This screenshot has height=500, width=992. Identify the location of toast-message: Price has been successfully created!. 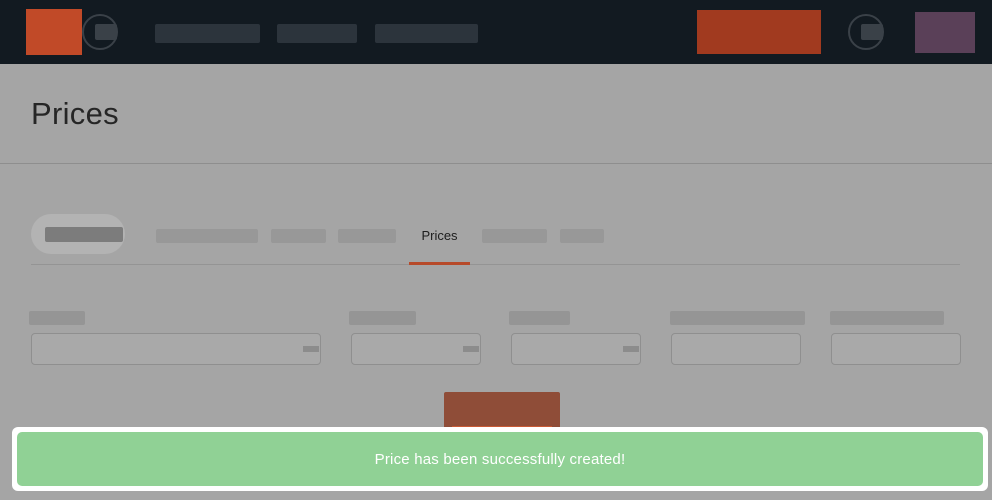
(500, 459).